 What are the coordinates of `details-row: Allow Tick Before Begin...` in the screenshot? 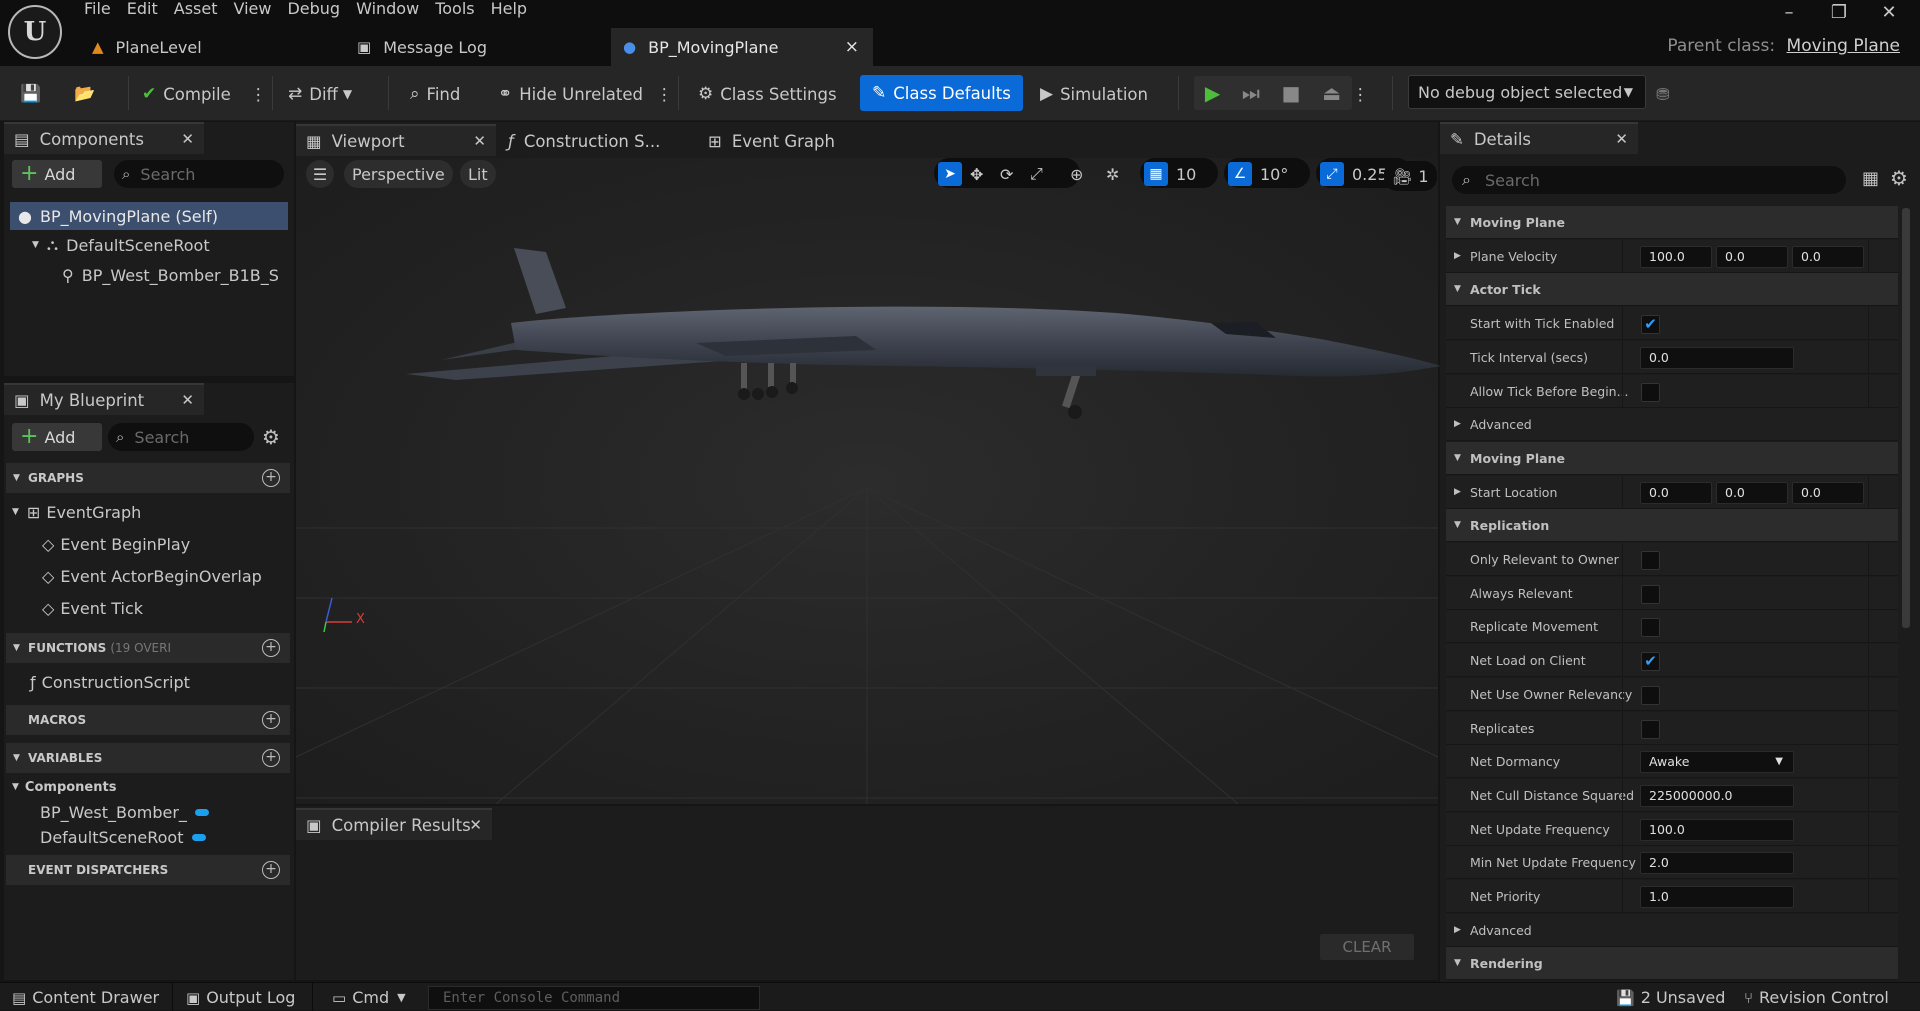 It's located at (1672, 391).